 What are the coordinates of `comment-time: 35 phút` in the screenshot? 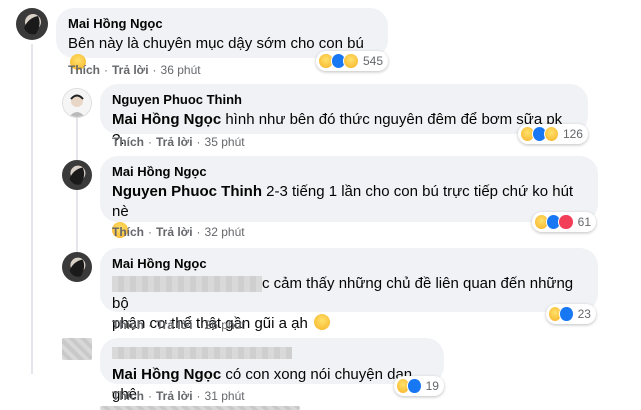 It's located at (225, 142).